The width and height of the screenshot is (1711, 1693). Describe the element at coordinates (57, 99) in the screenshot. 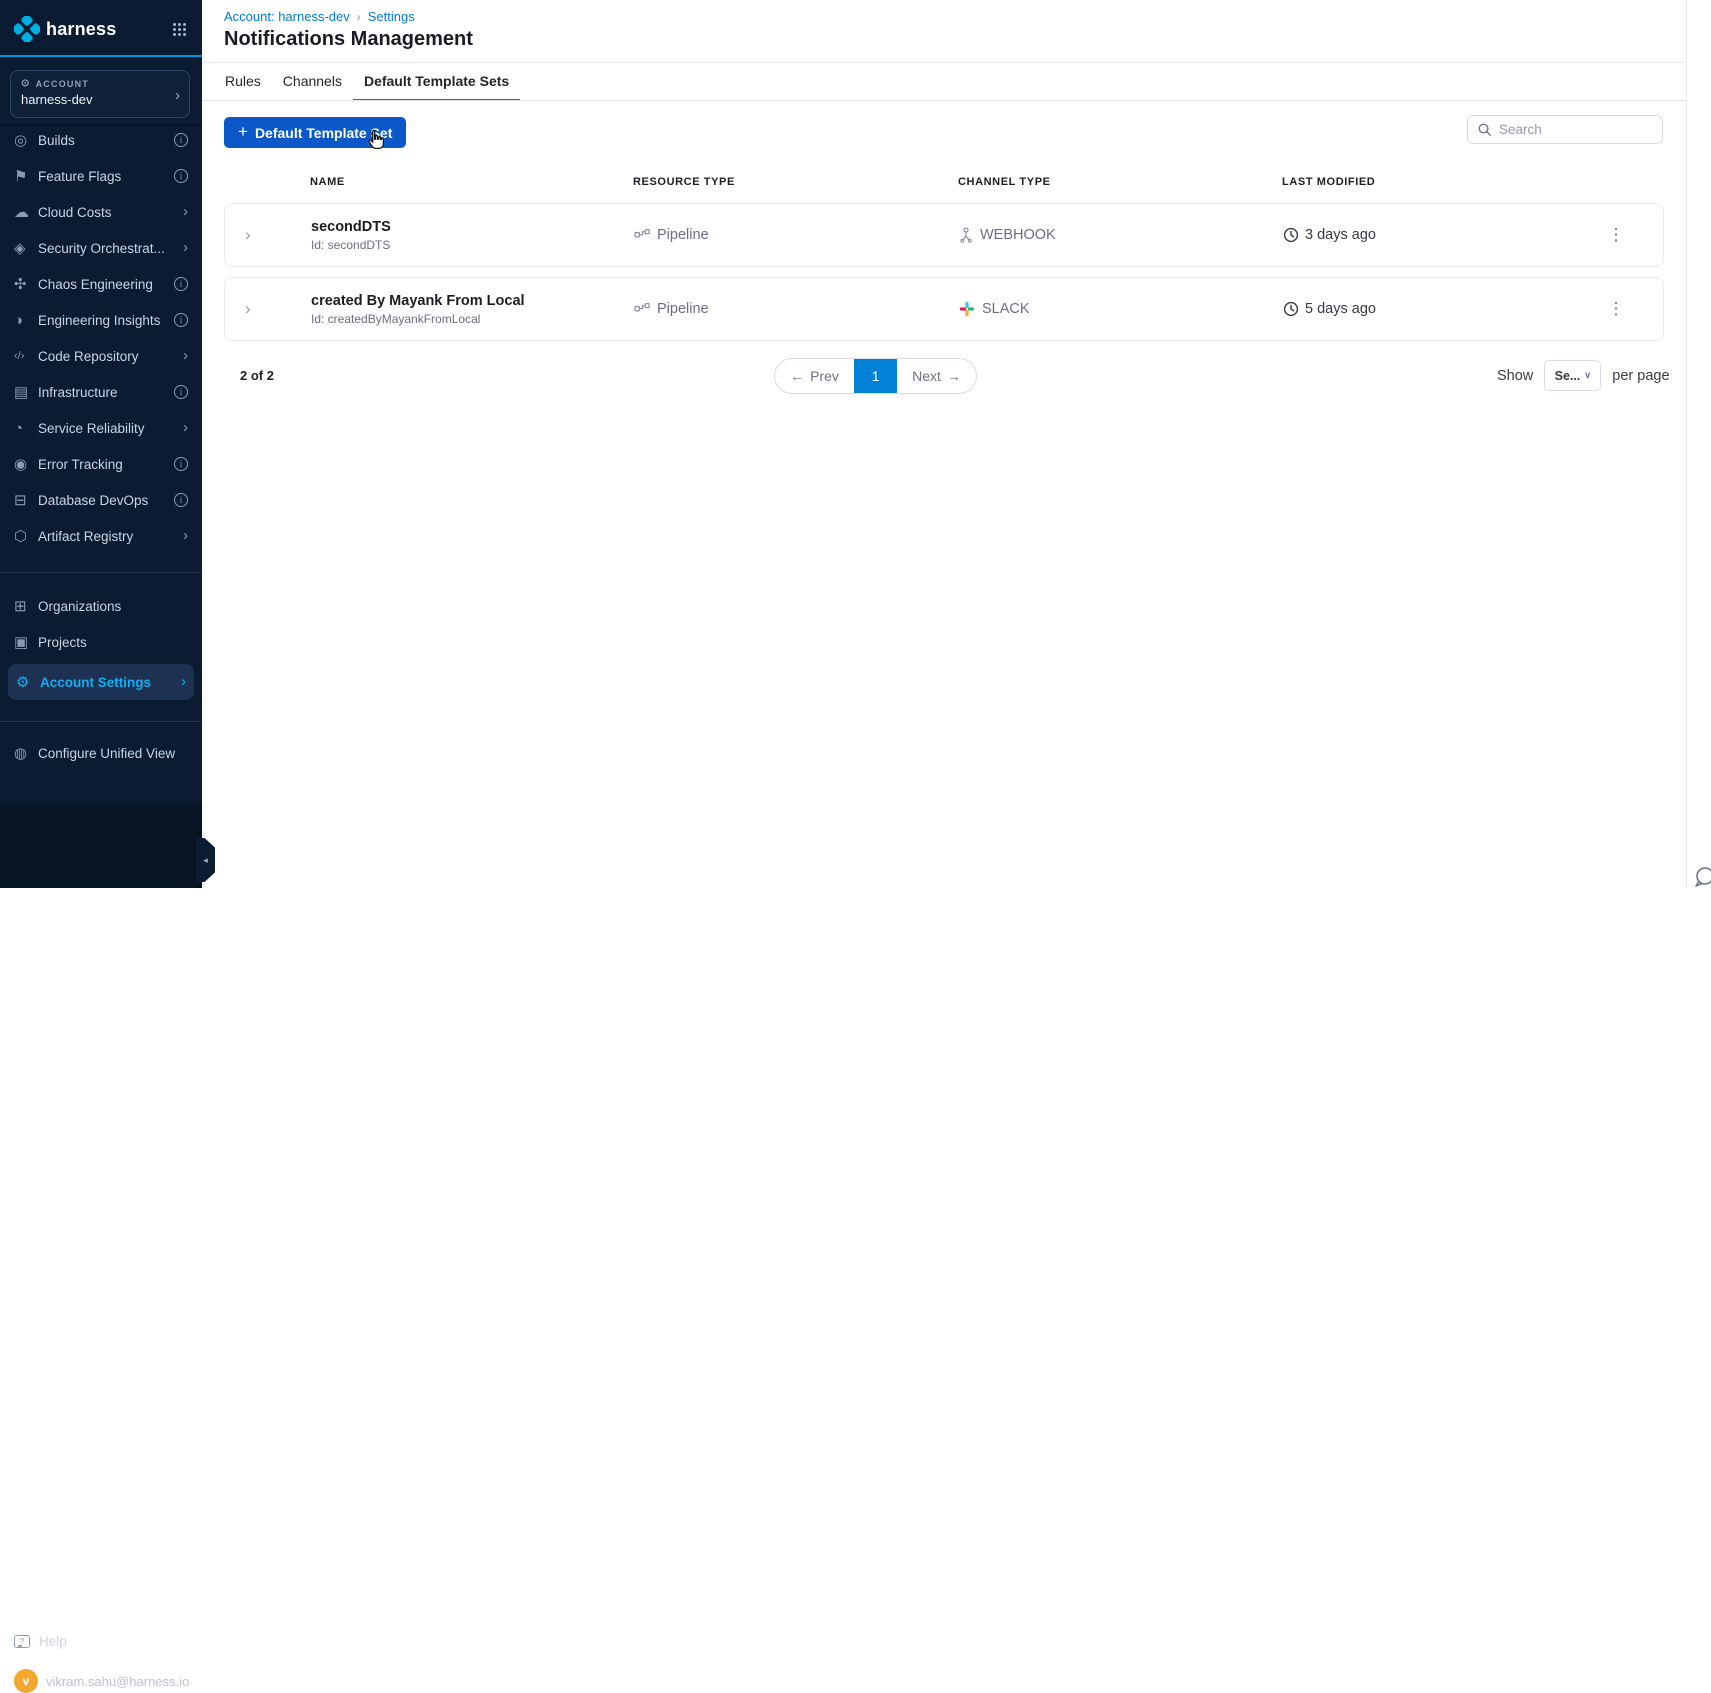

I see `account-name: harness-dev` at that location.